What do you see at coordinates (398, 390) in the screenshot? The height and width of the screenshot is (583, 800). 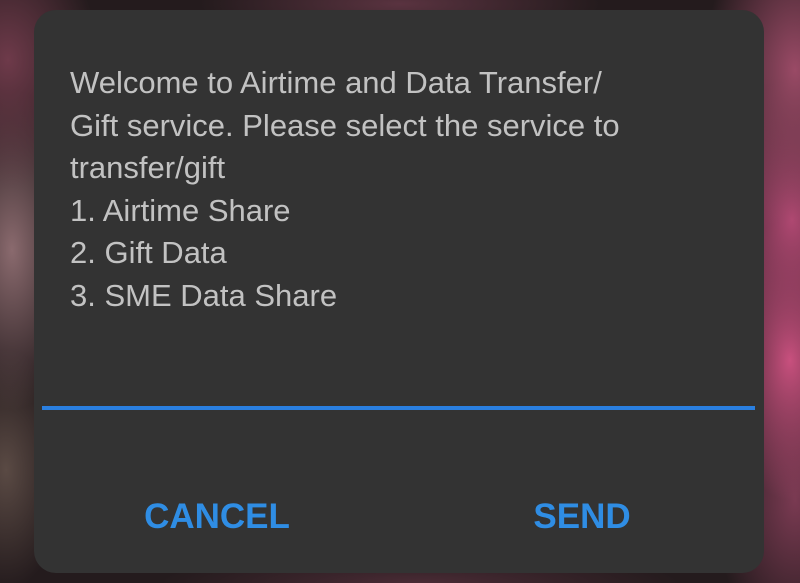 I see `ussd-response-input` at bounding box center [398, 390].